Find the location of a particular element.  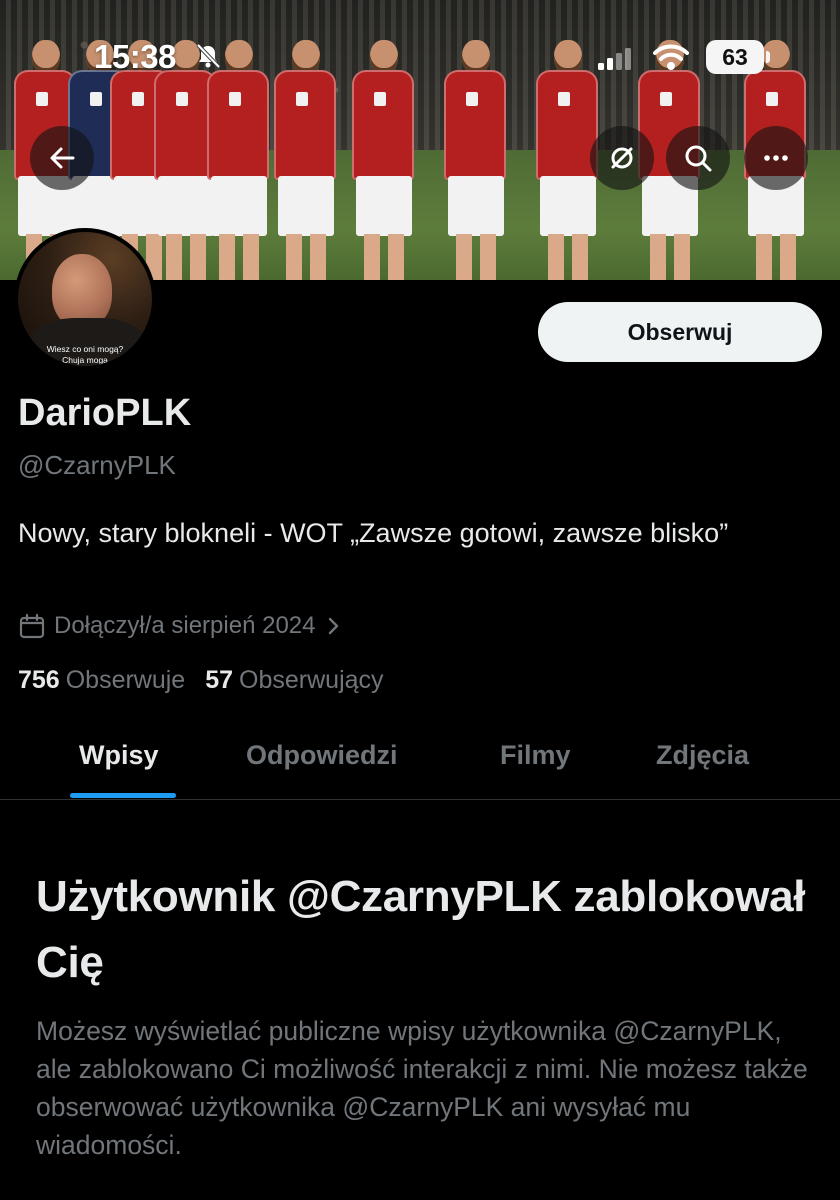

privacy-icon is located at coordinates (622, 158).